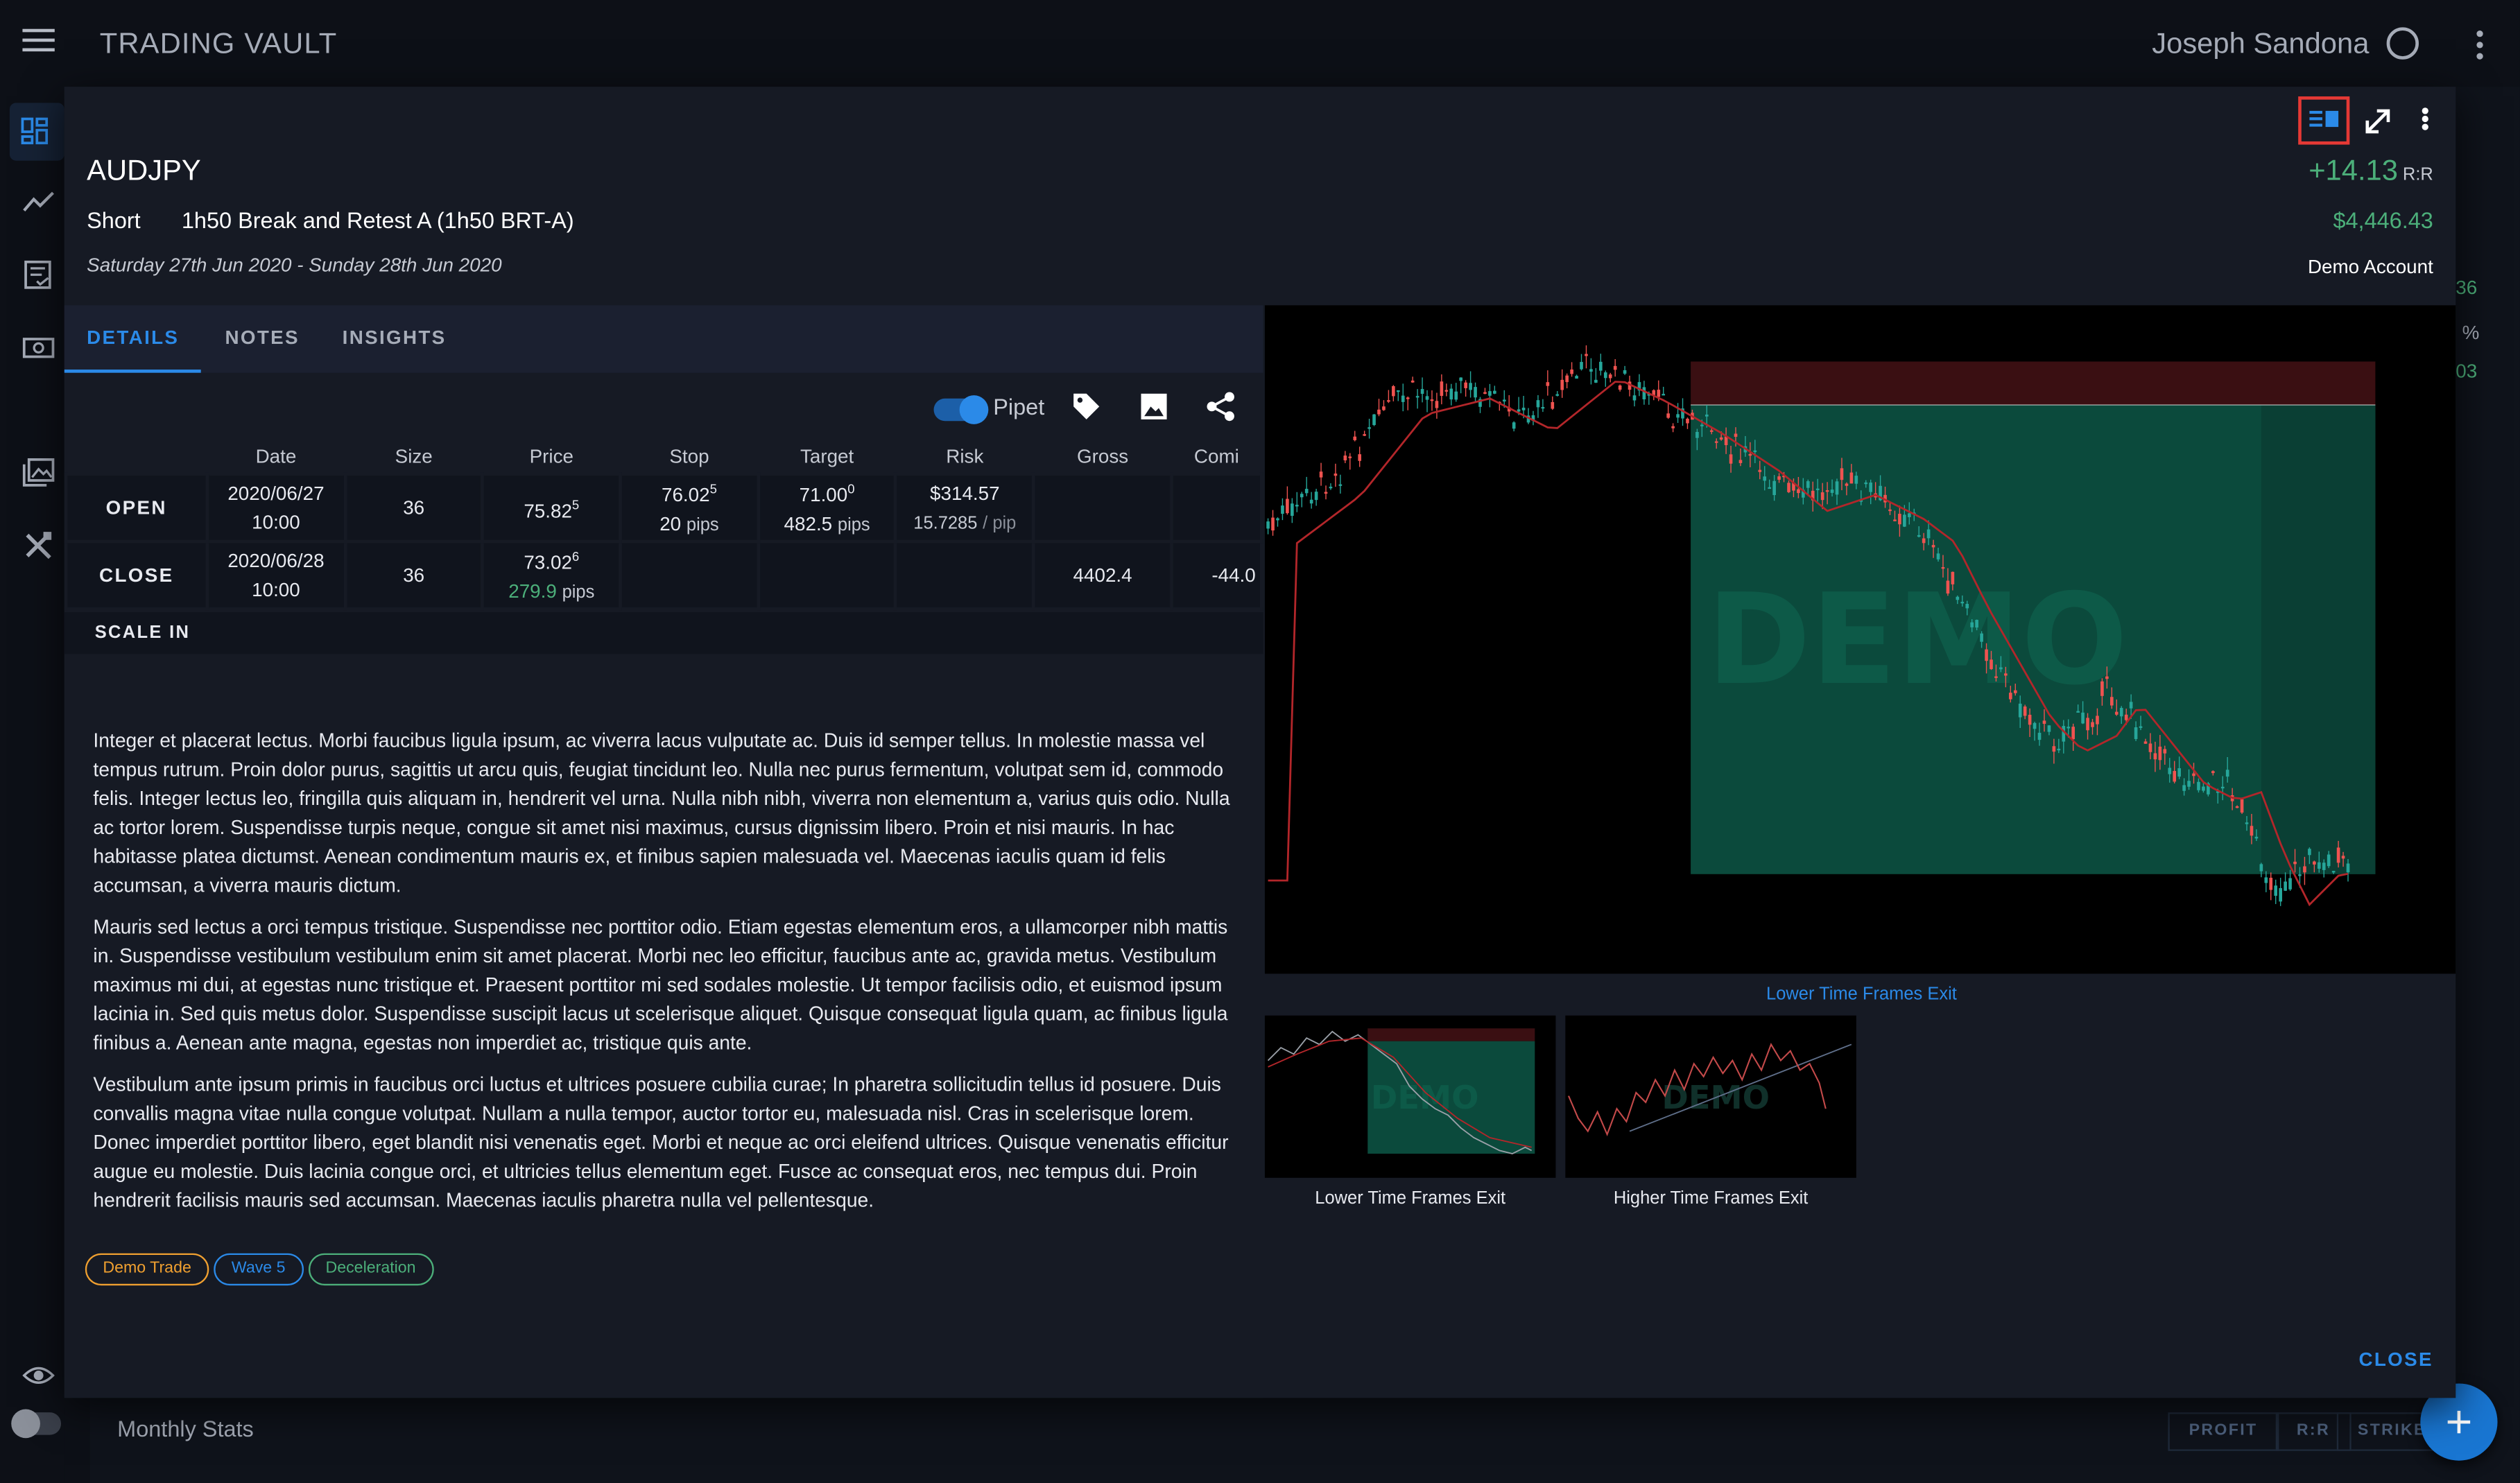  I want to click on sidebar-item-trends, so click(39, 202).